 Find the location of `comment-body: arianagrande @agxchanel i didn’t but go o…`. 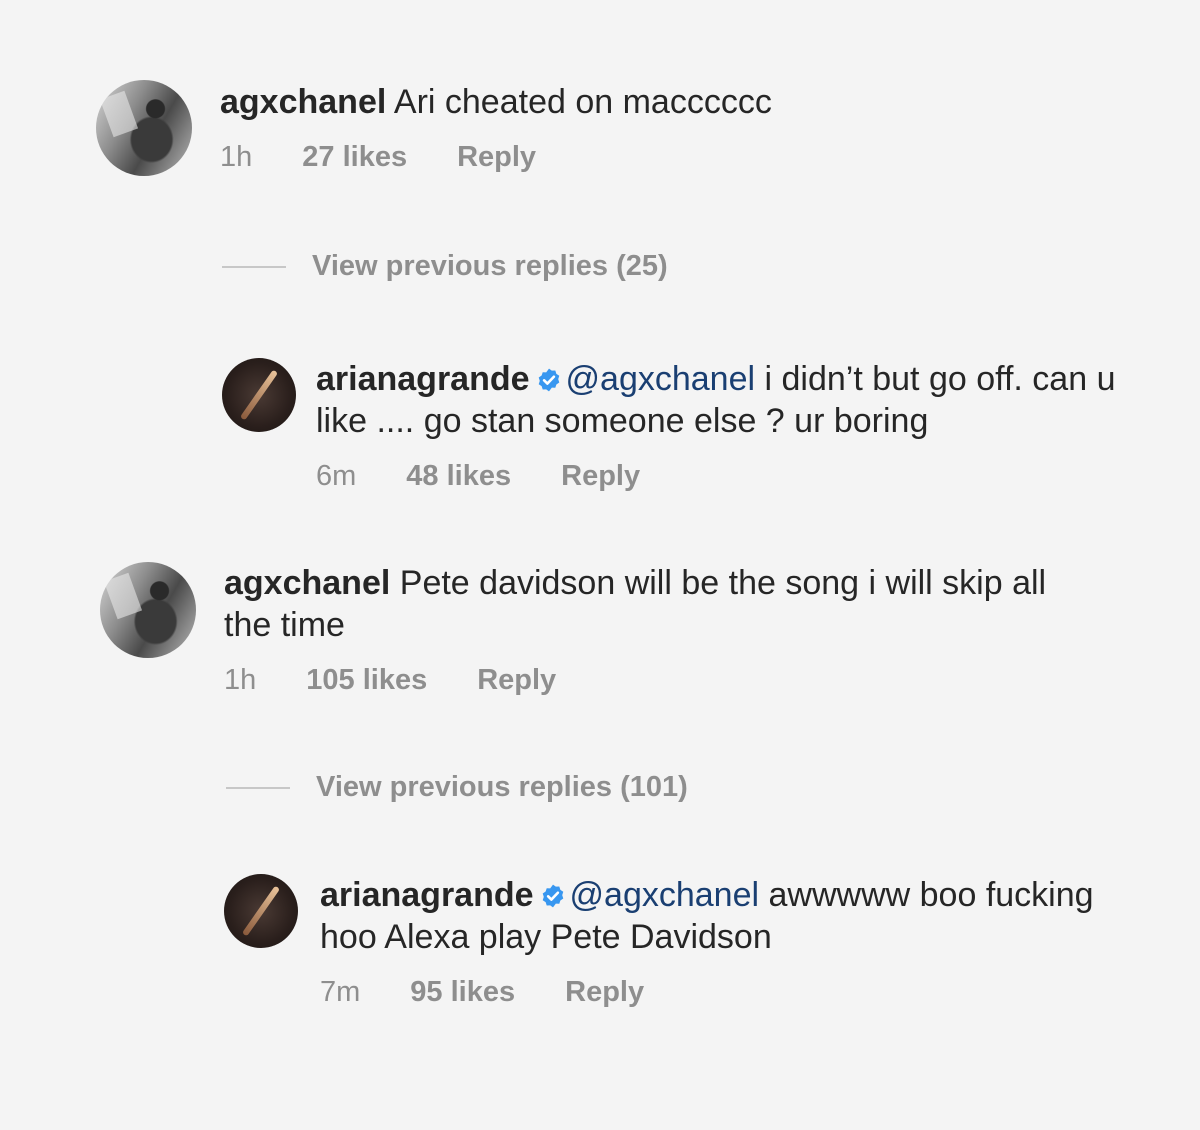

comment-body: arianagrande @agxchanel i didn’t but go o… is located at coordinates (731, 425).